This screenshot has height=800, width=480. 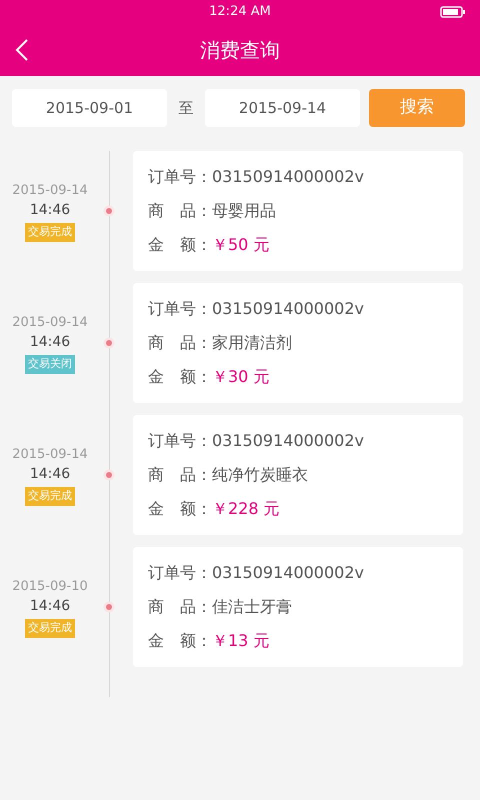 I want to click on end-date-field: 2015-09-14, so click(x=282, y=108).